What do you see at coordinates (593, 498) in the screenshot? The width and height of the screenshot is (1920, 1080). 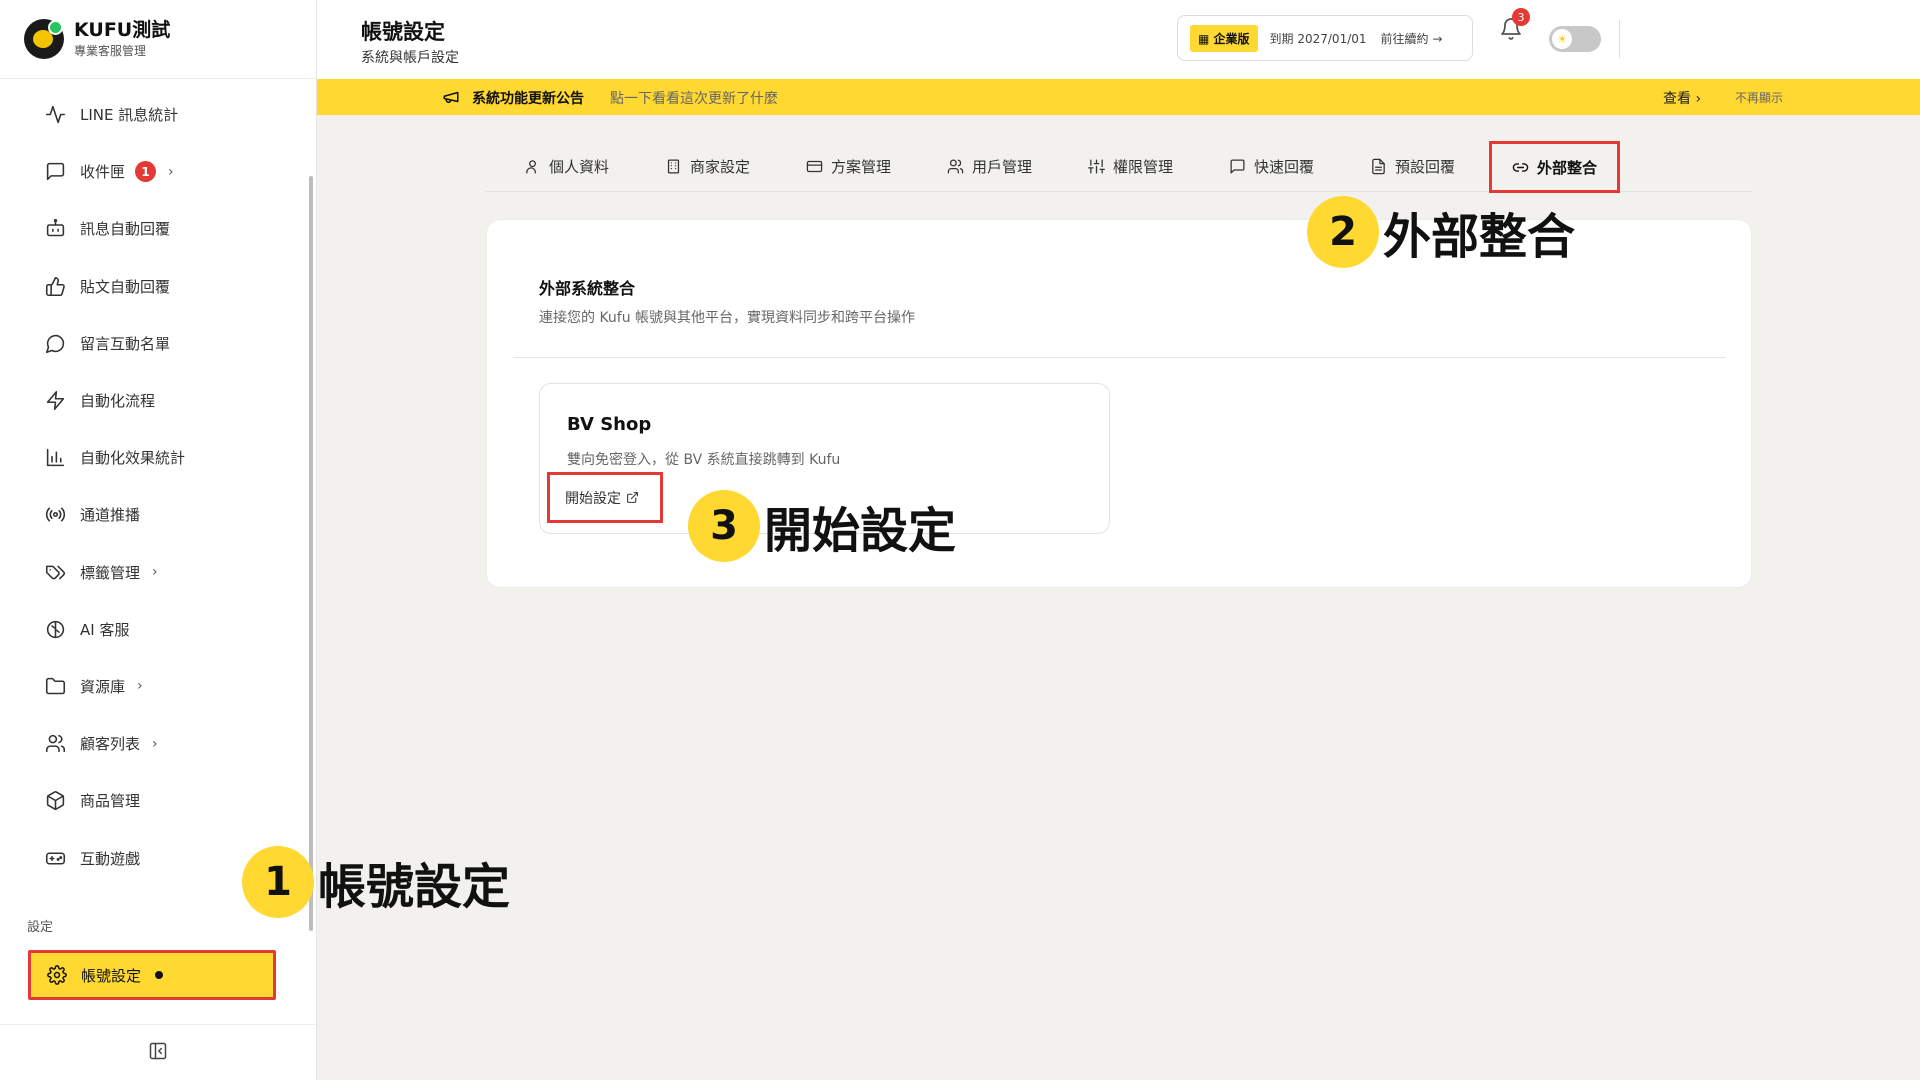 I see `start-setup-label: 開始設定` at bounding box center [593, 498].